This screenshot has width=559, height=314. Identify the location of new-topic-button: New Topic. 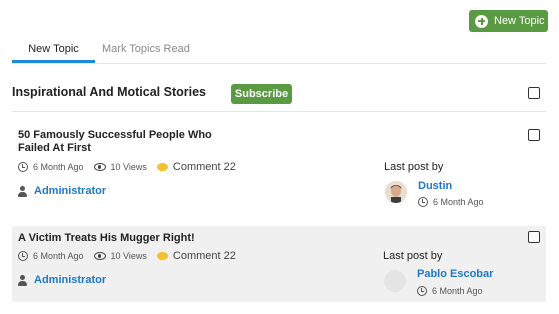
(508, 21).